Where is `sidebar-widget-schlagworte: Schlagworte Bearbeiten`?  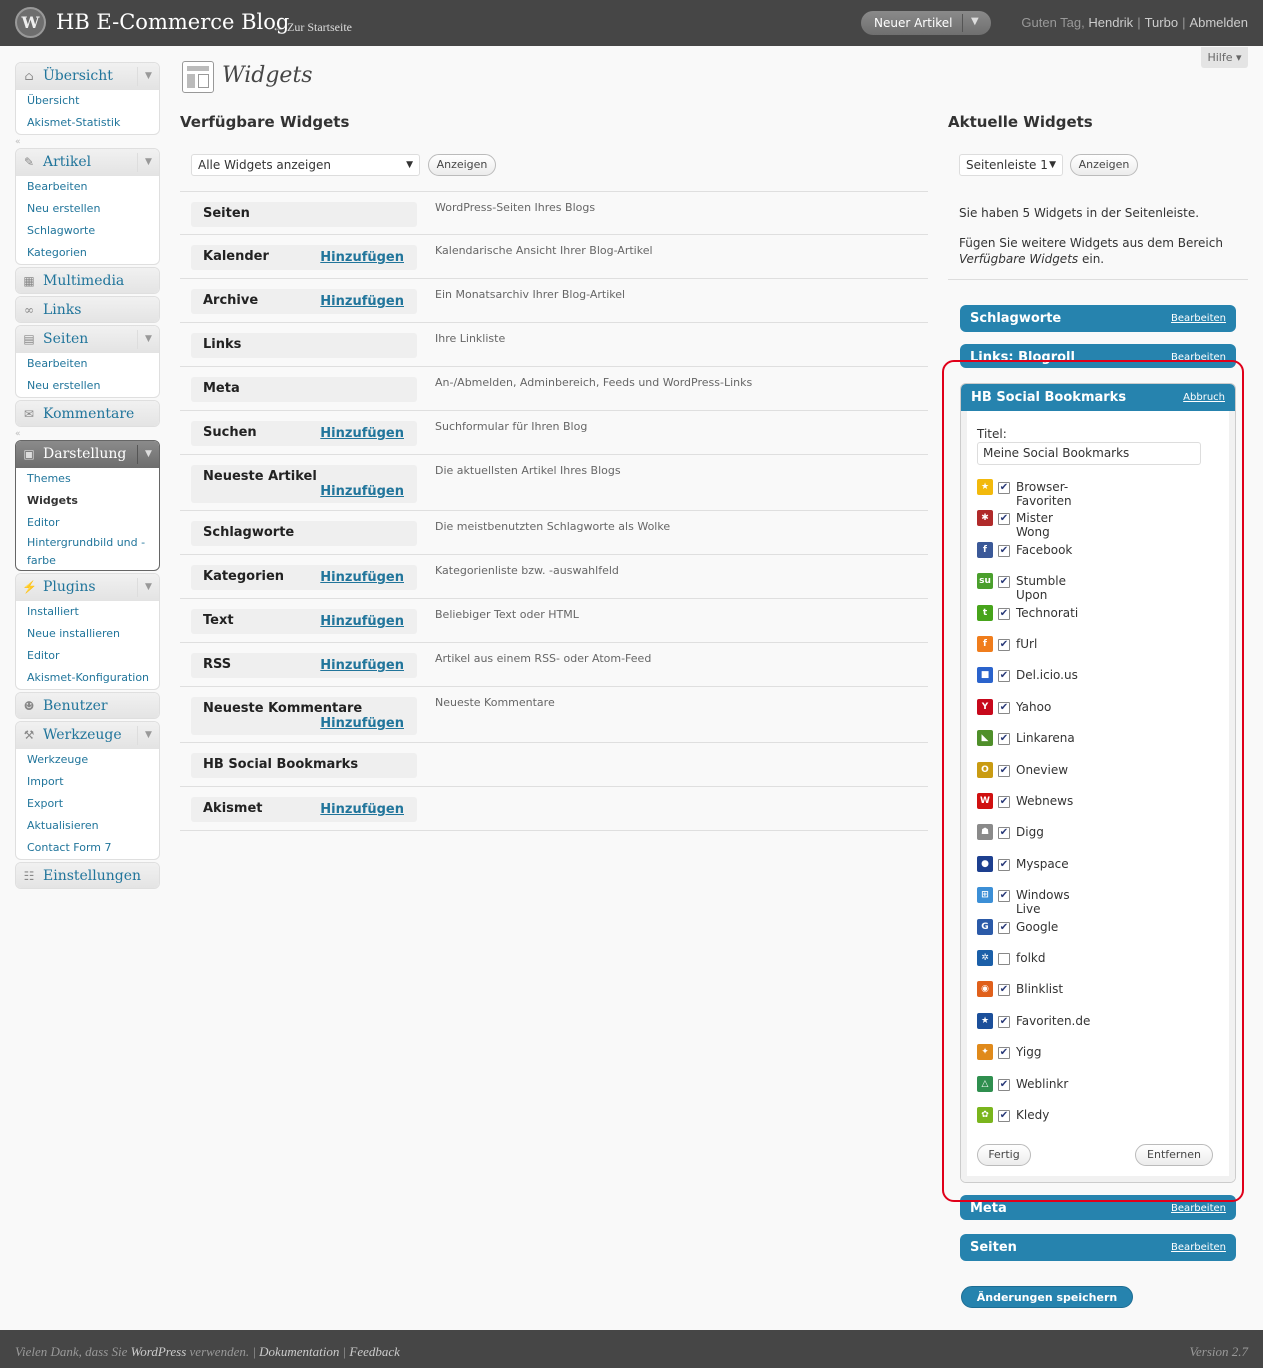 sidebar-widget-schlagworte: Schlagworte Bearbeiten is located at coordinates (1098, 318).